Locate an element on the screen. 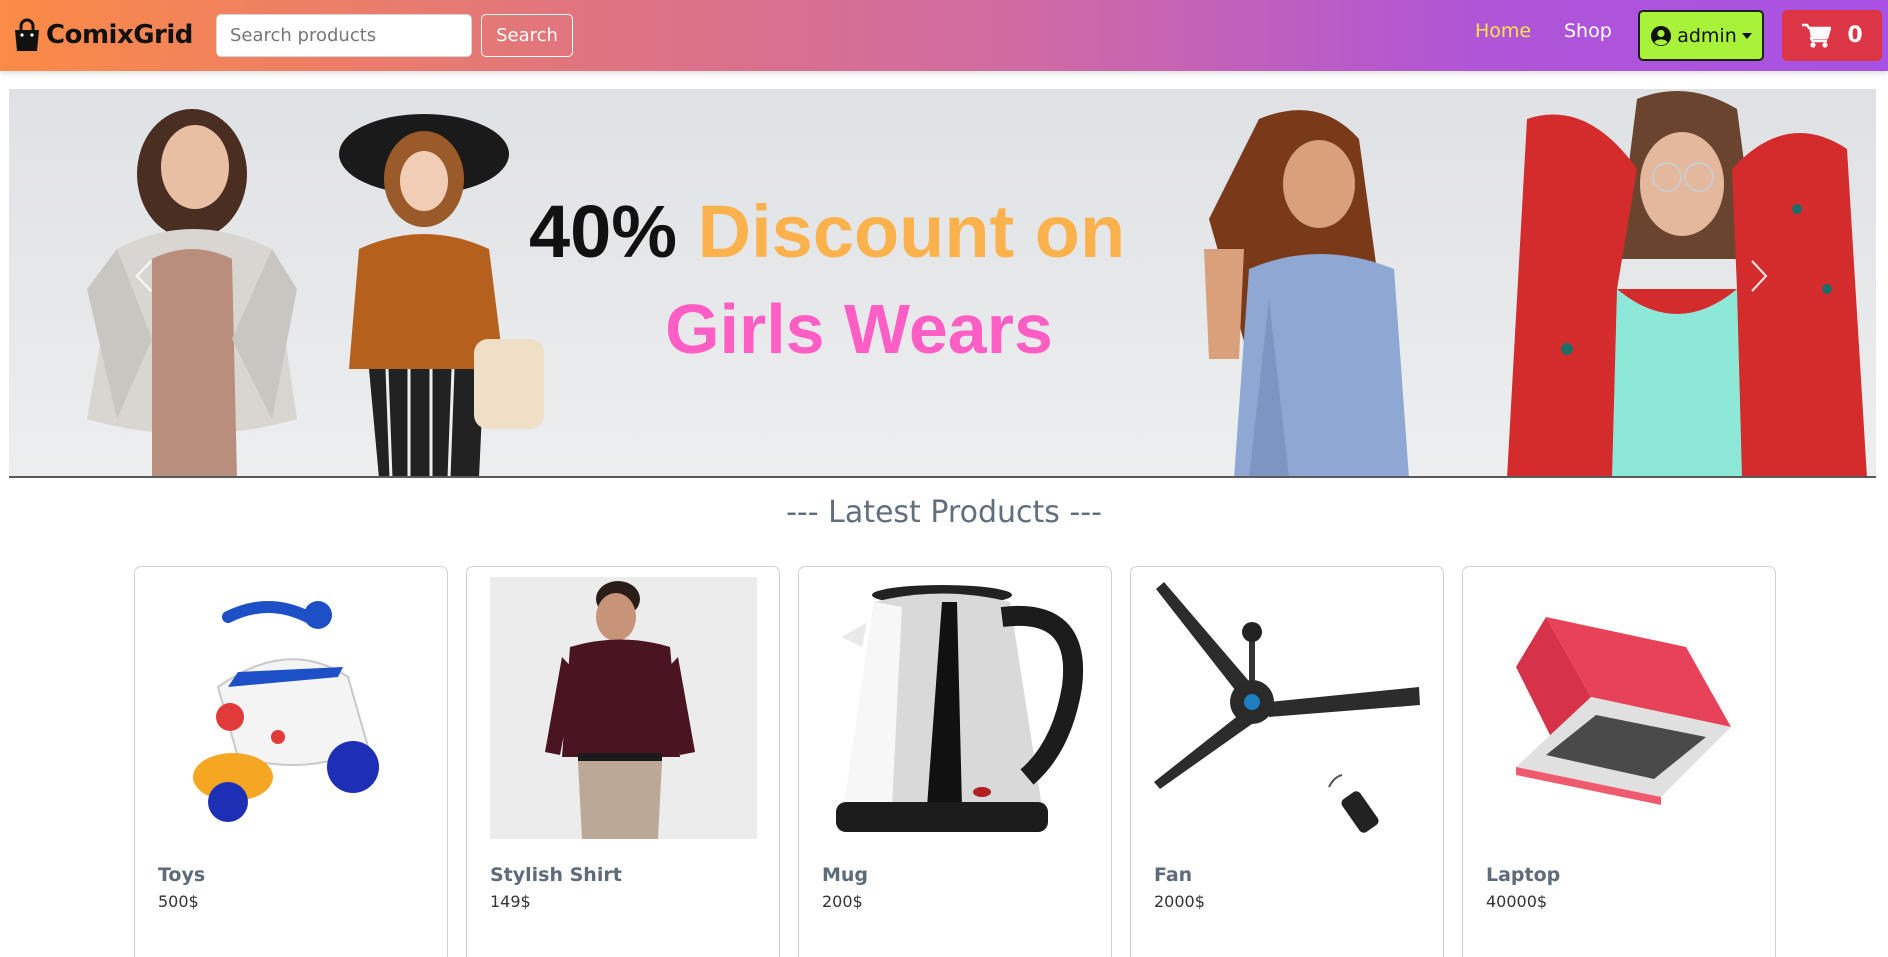 The image size is (1888, 957). product-price: 500$ is located at coordinates (178, 901).